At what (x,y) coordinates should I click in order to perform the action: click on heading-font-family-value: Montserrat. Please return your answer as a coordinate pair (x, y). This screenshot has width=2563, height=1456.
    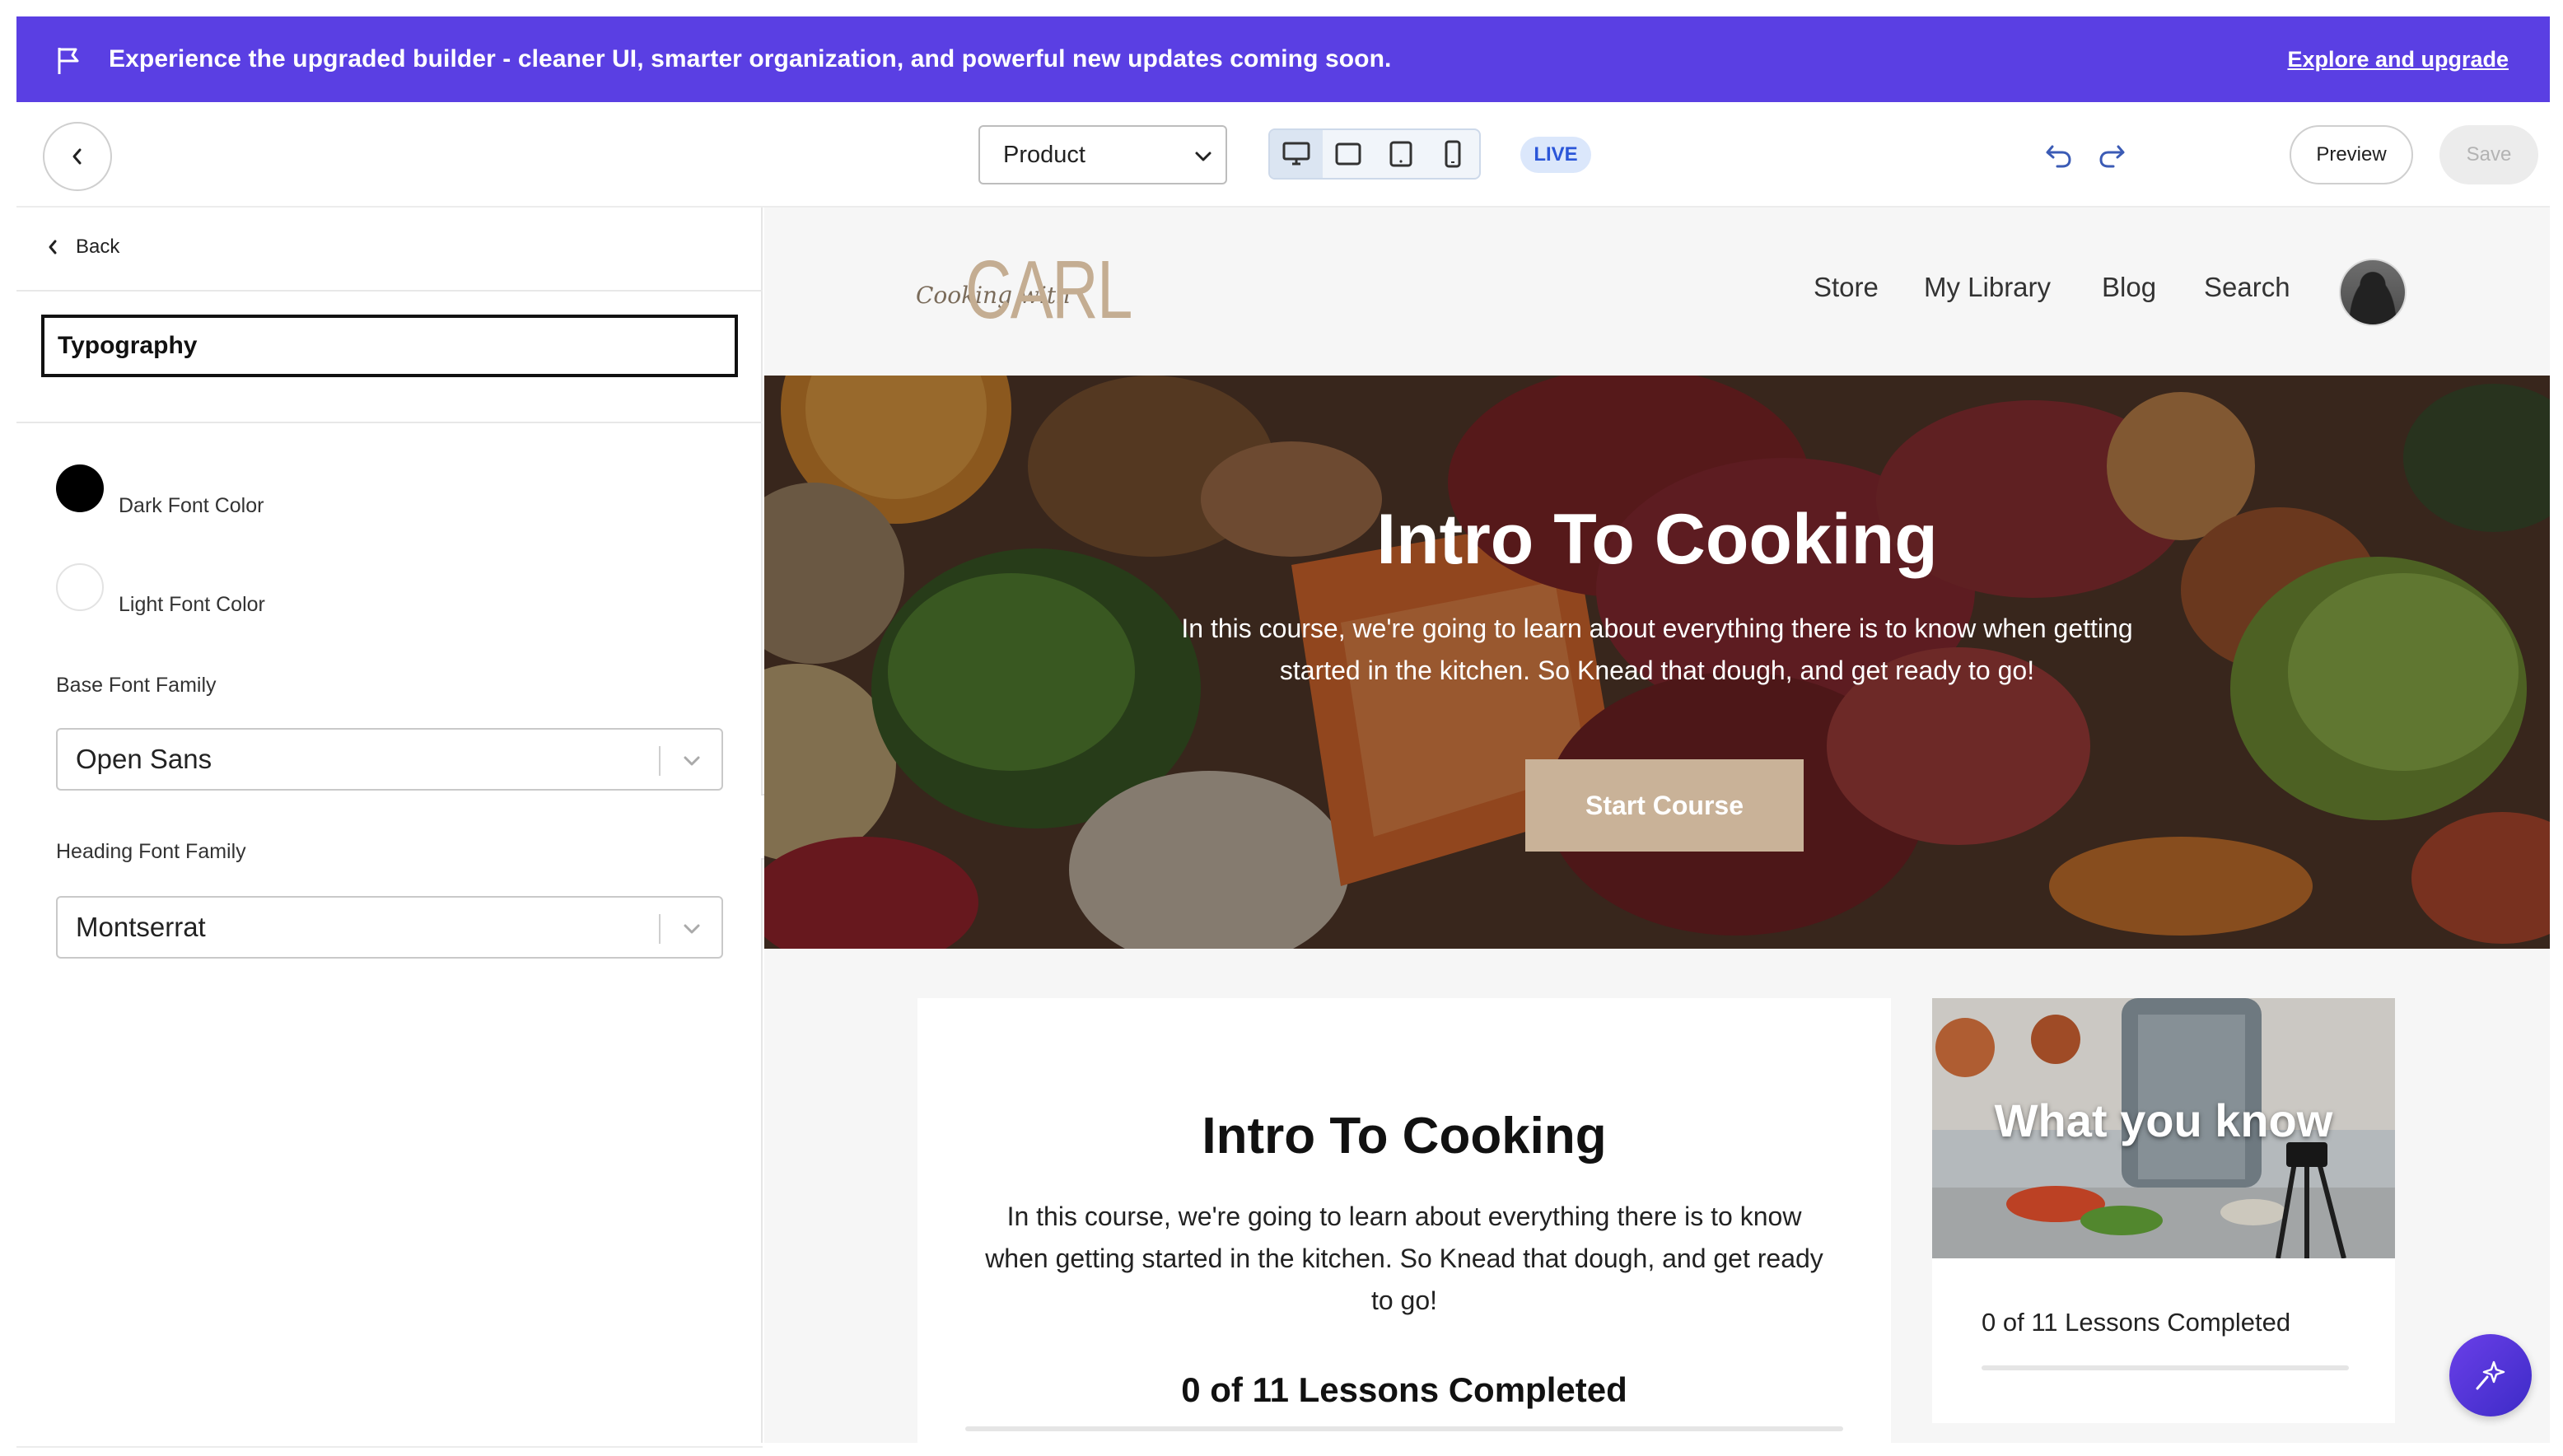
    Looking at the image, I should click on (141, 927).